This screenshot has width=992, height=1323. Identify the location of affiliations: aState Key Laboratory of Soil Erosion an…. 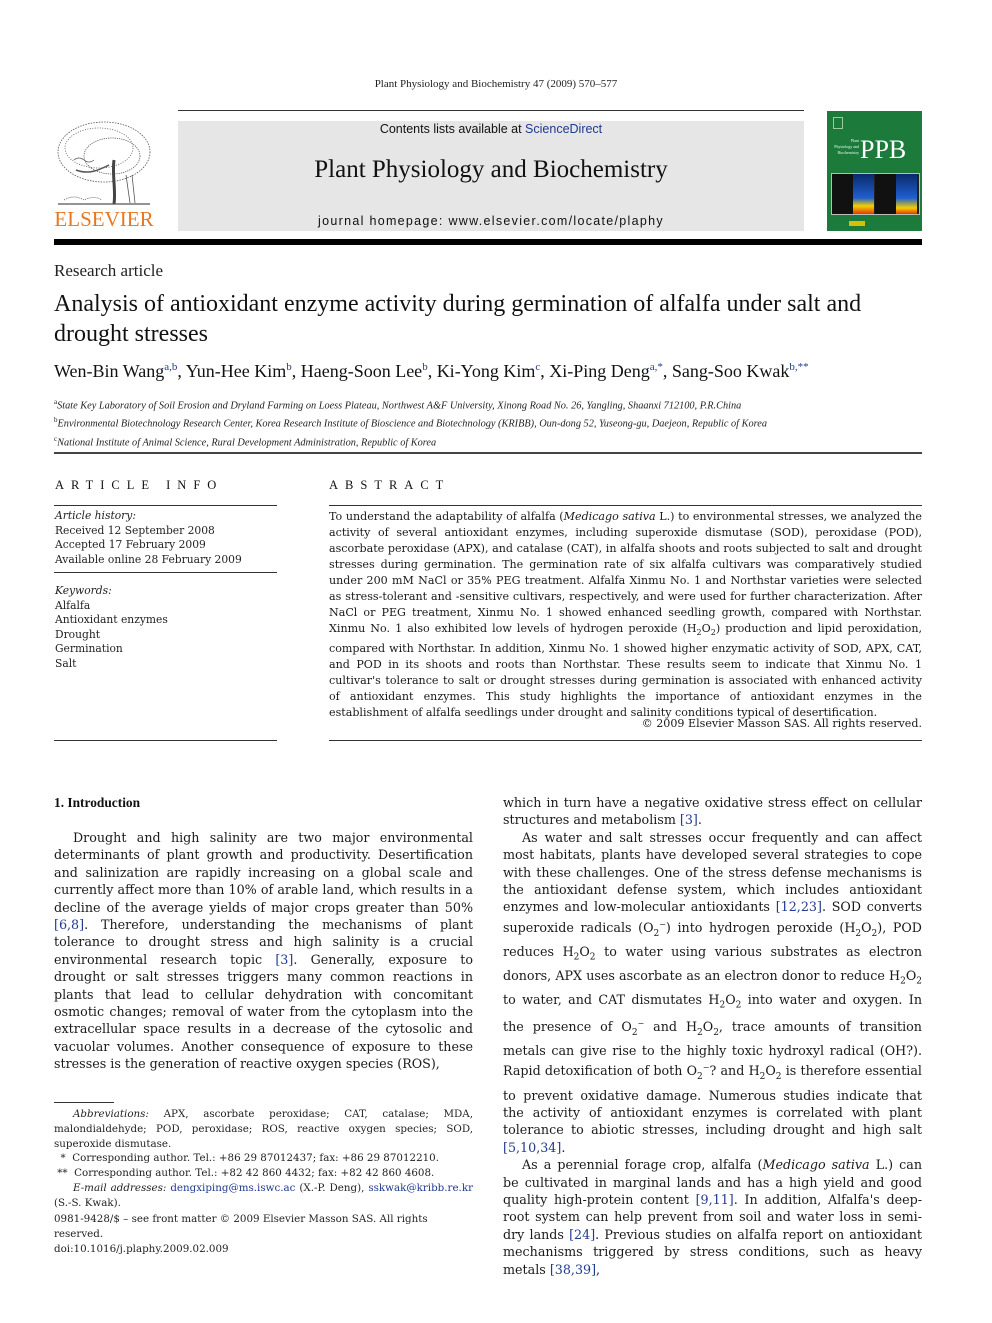
(494, 422).